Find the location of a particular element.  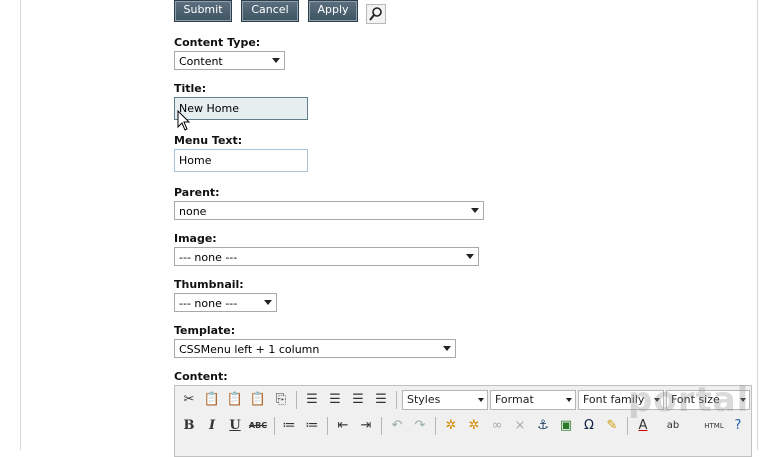

strikethrough-button: ABC is located at coordinates (258, 426).